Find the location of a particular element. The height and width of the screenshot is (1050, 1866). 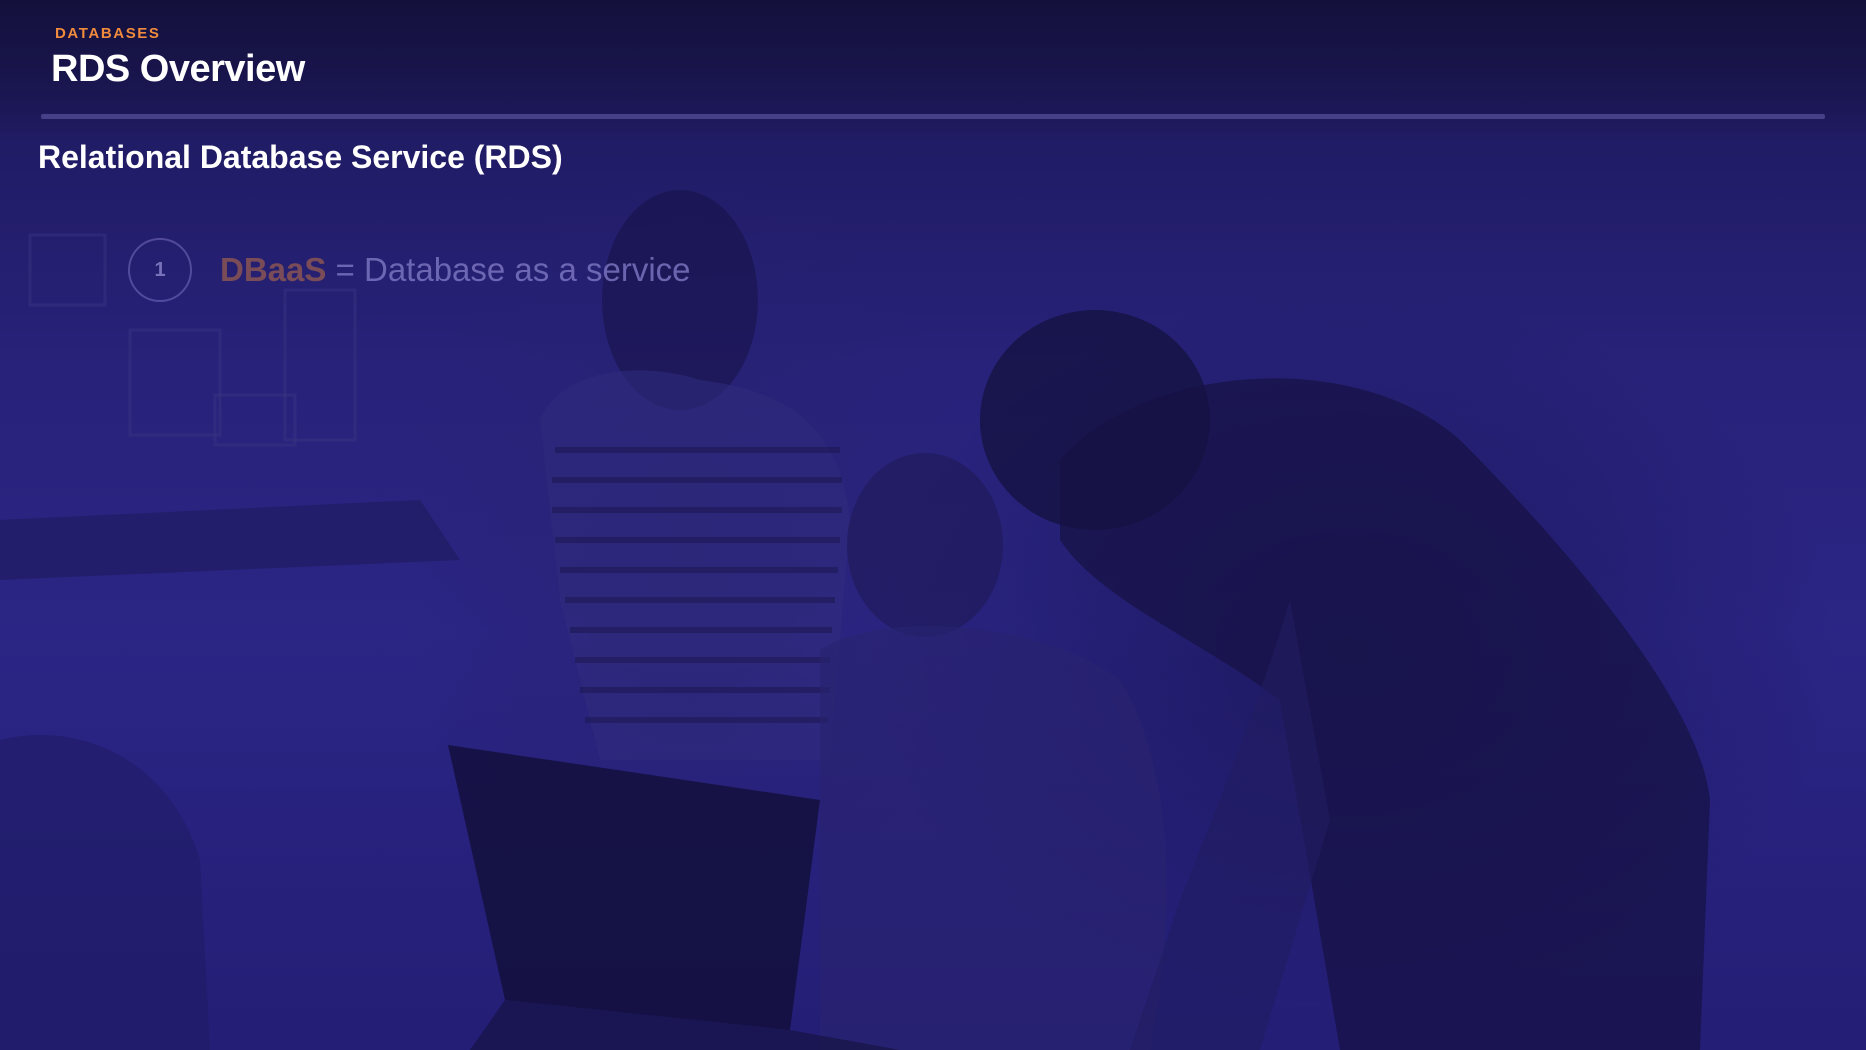

page-title: RDS Overview is located at coordinates (178, 69).